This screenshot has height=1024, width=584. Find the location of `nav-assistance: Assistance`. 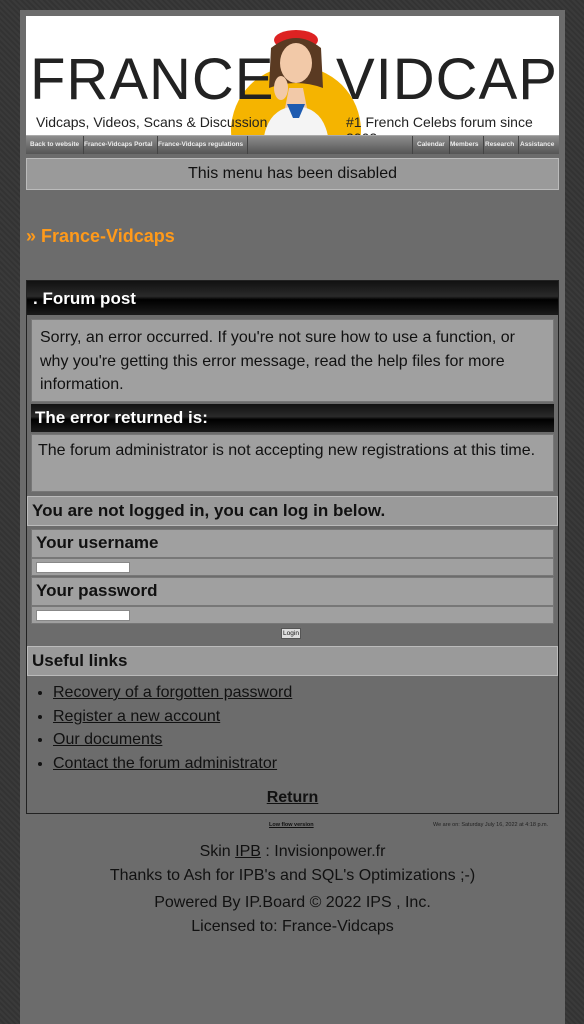

nav-assistance: Assistance is located at coordinates (537, 145).